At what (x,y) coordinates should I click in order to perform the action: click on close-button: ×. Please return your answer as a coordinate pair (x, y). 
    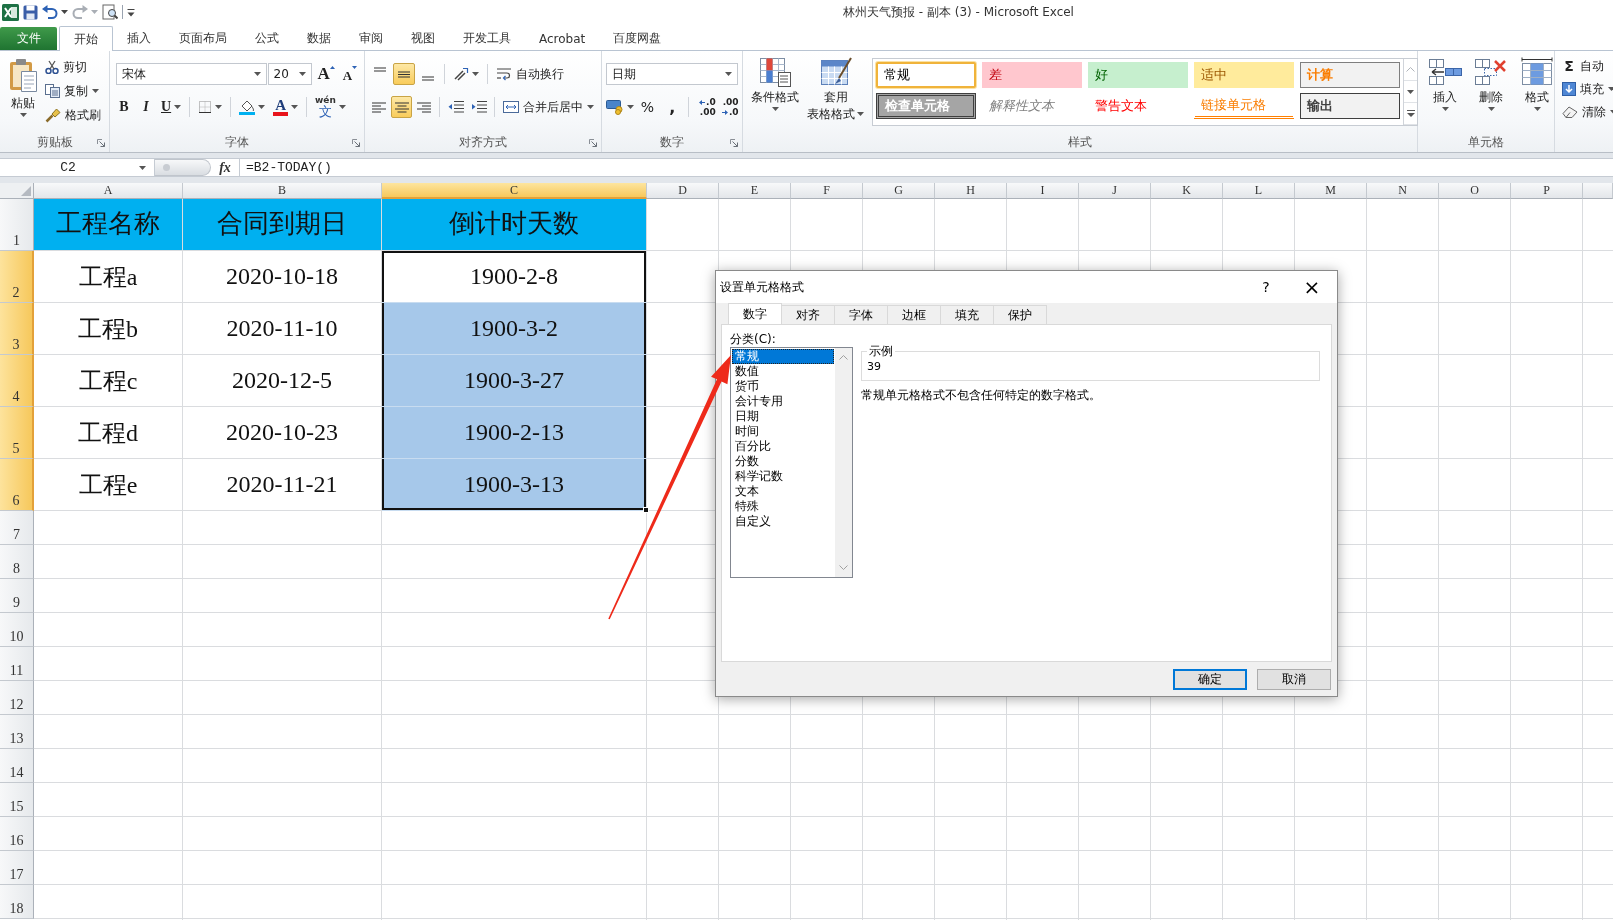
    Looking at the image, I should click on (1312, 287).